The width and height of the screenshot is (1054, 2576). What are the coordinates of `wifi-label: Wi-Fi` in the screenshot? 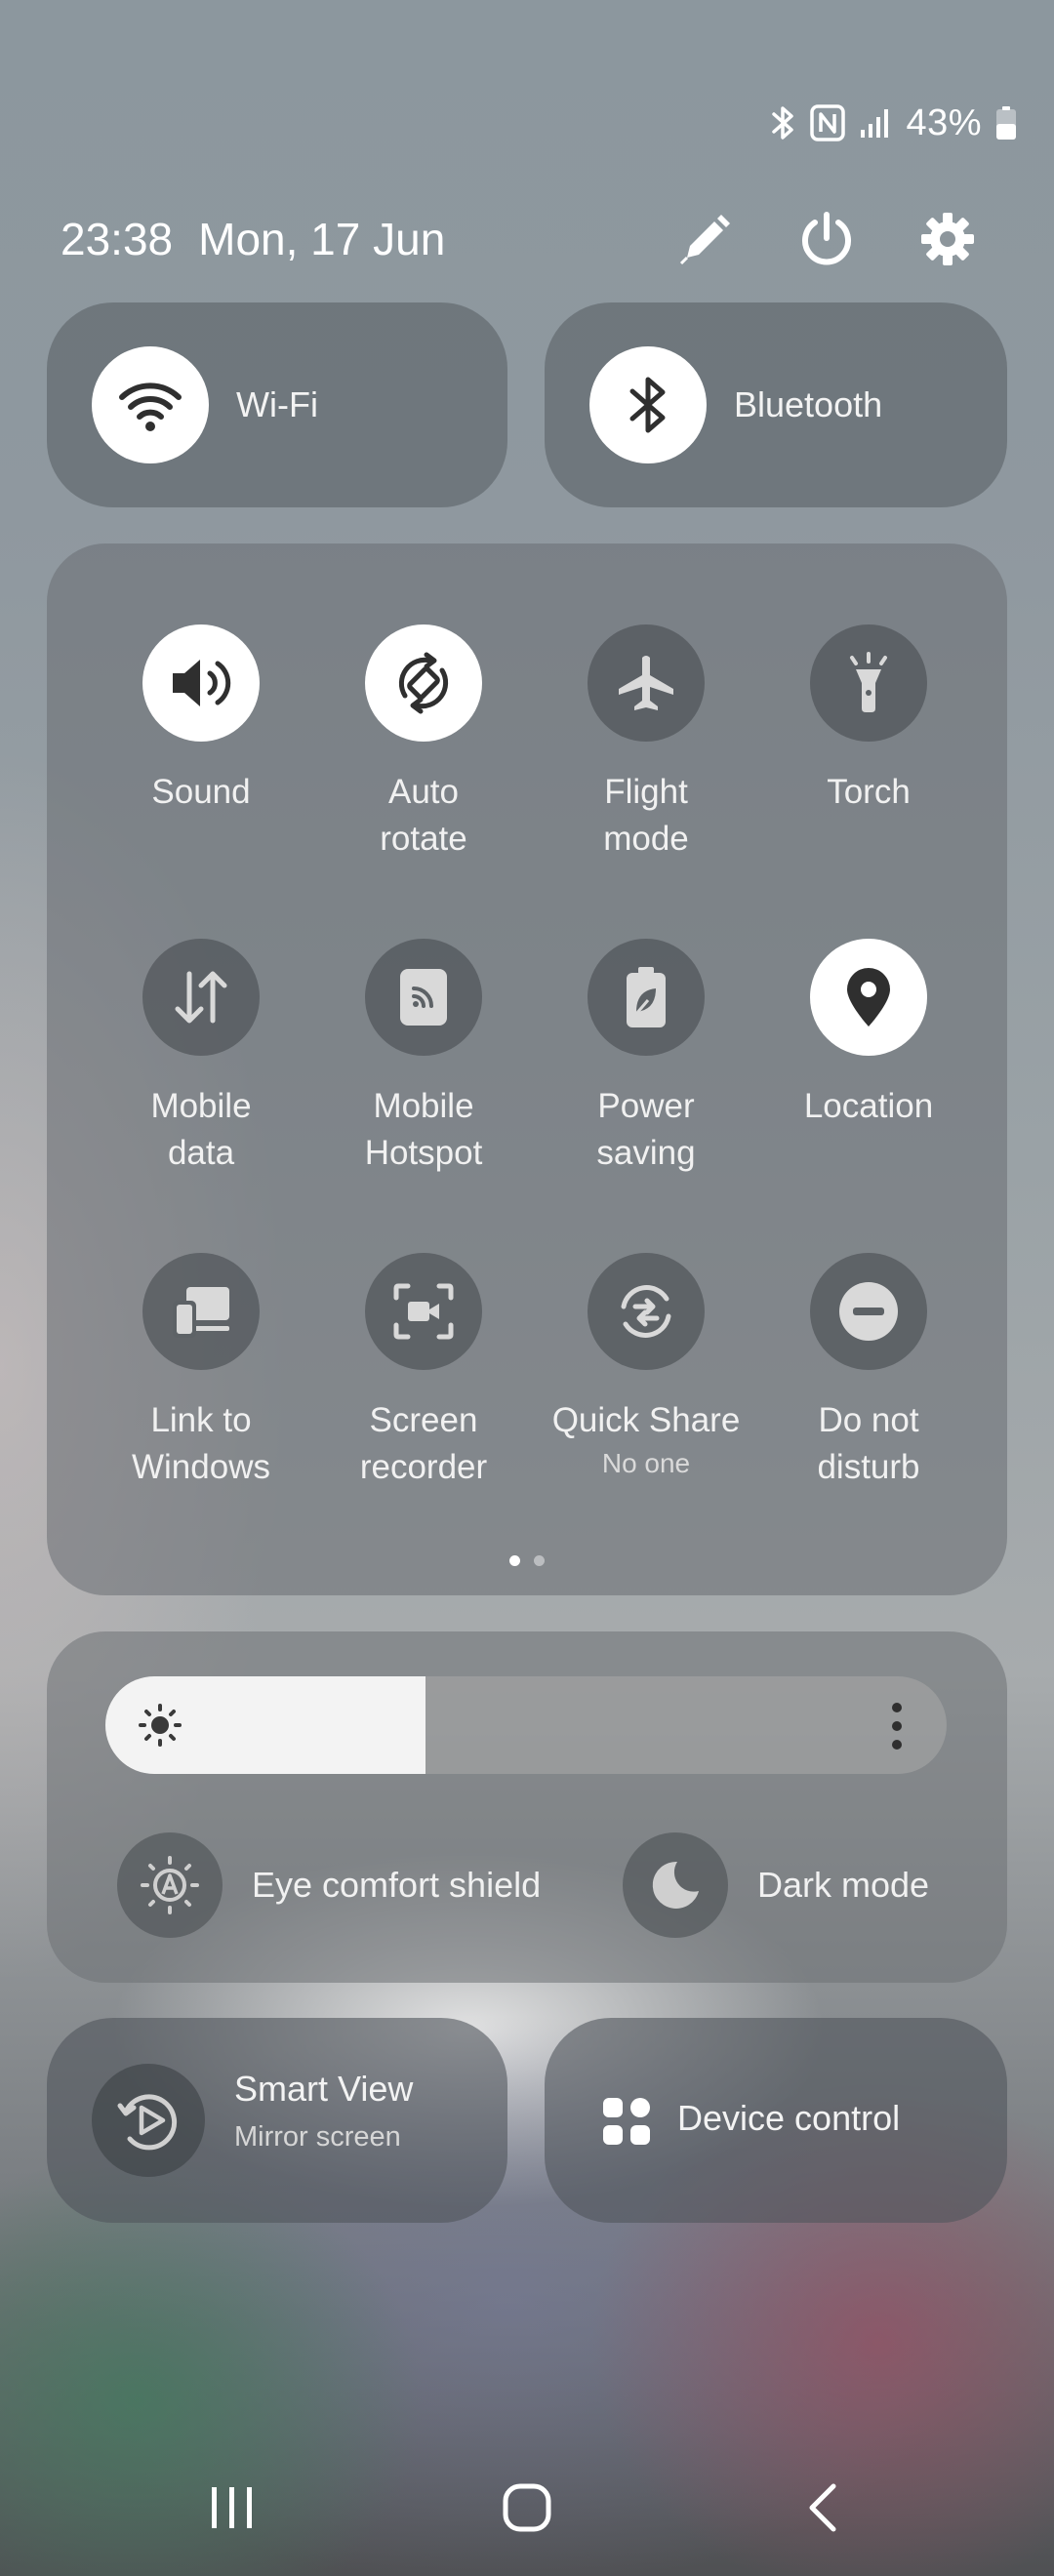 It's located at (277, 404).